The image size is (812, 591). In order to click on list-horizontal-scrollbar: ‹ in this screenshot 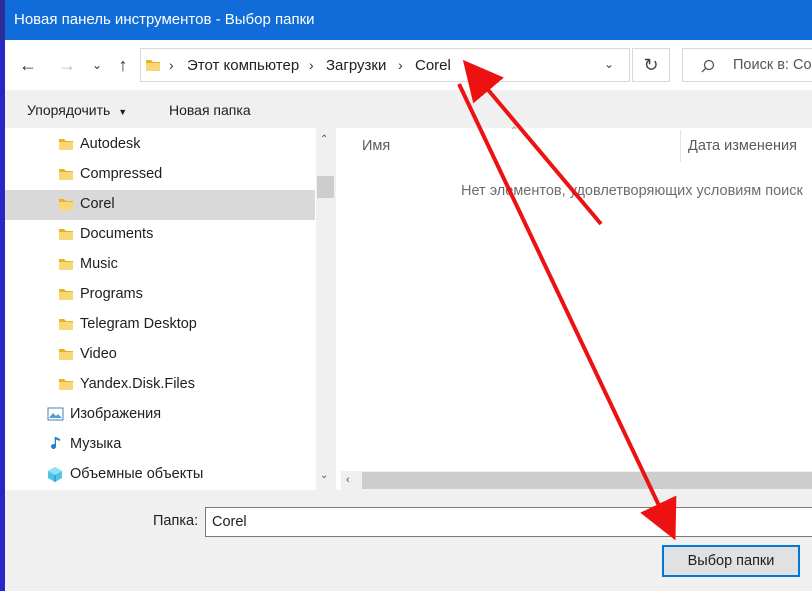, I will do `click(576, 480)`.